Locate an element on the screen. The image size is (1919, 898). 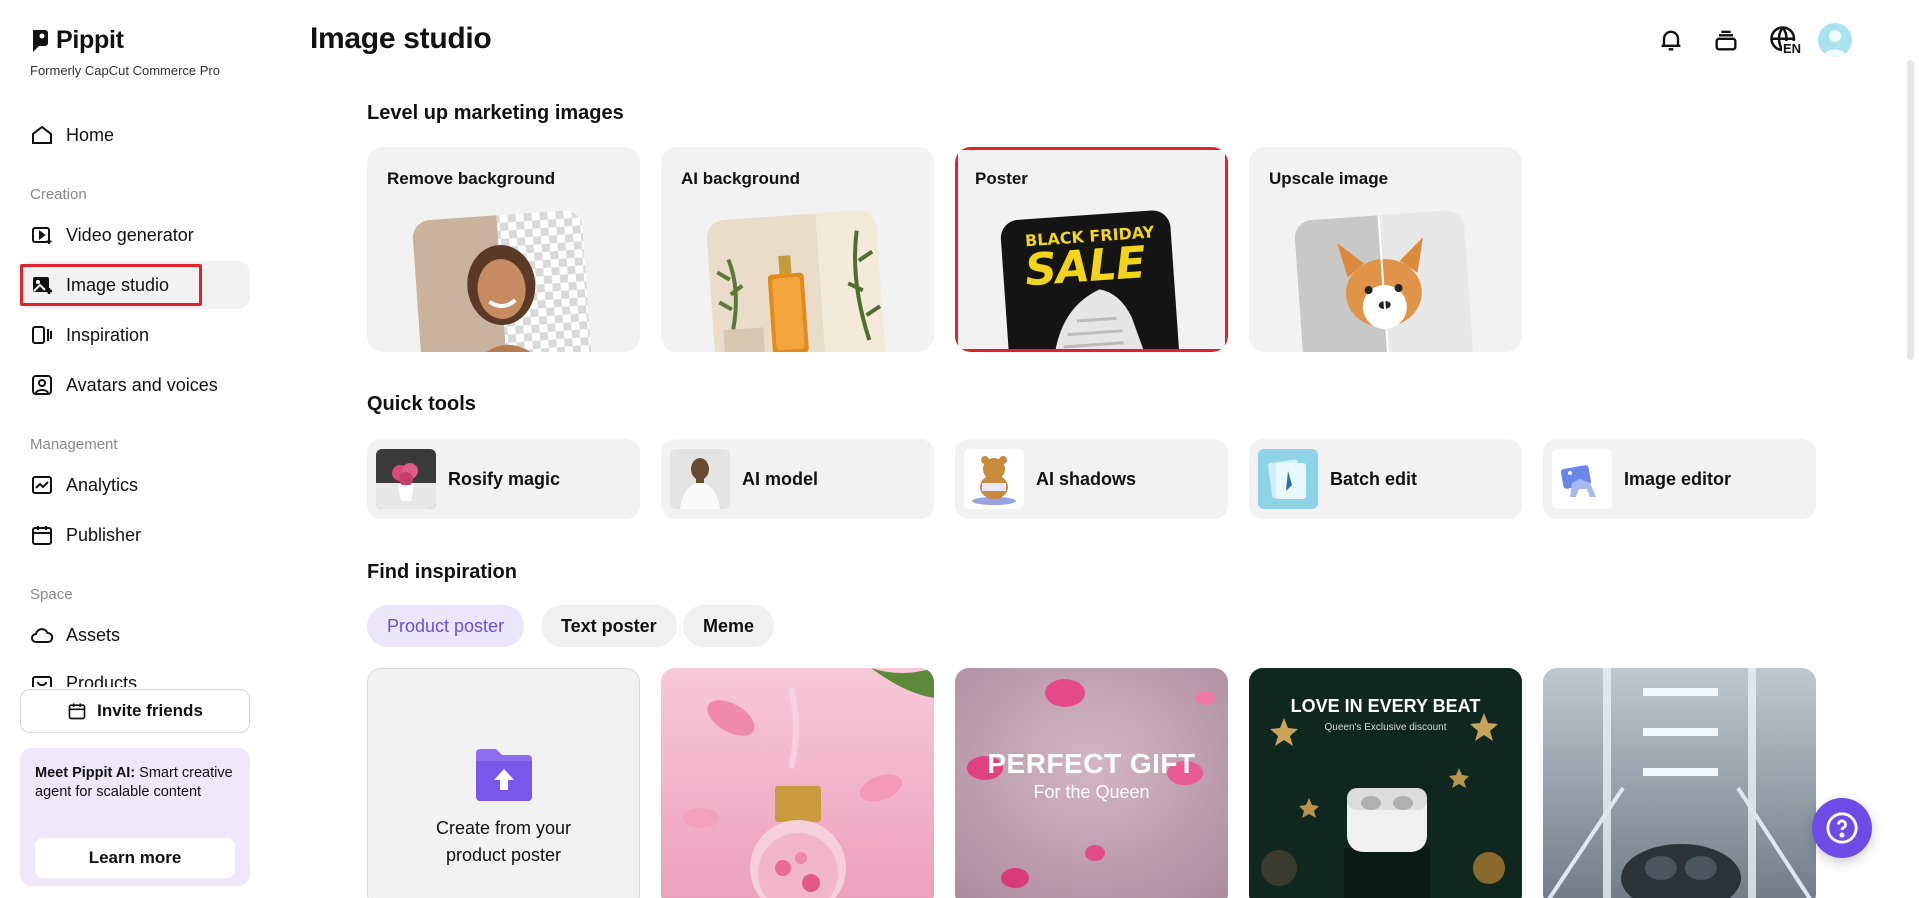
promo-bold: Meet Pippit AI: is located at coordinates (85, 773).